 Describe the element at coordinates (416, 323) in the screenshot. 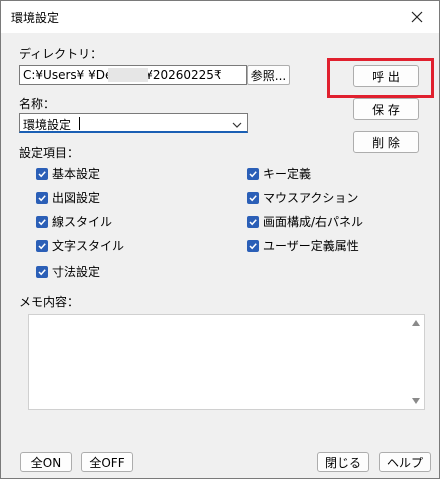

I see `scroll-up-icon` at that location.